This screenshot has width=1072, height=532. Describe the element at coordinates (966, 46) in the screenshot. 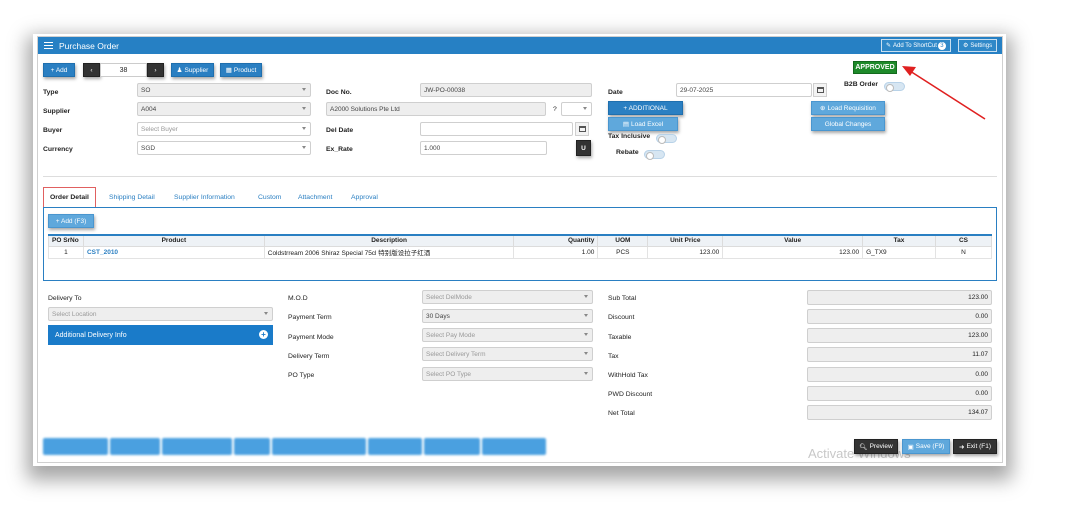

I see `gear-icon: ⚙` at that location.